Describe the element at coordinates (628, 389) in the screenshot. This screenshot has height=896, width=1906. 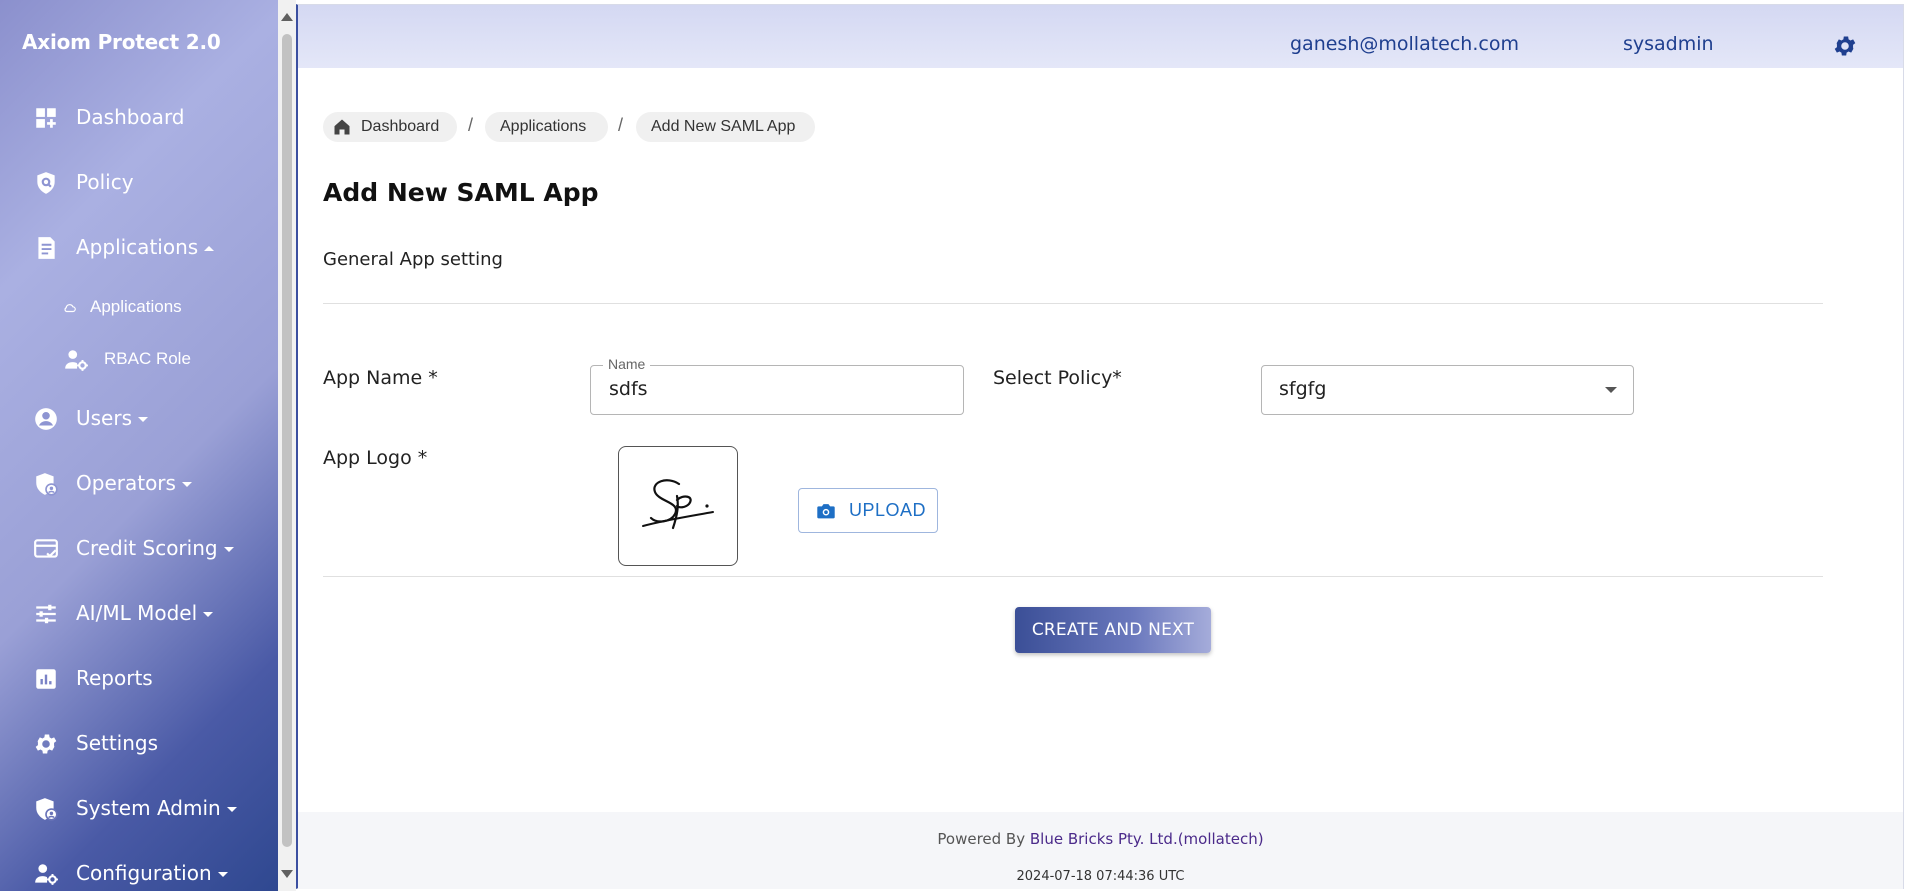
I see `app-name-value: sdfs` at that location.